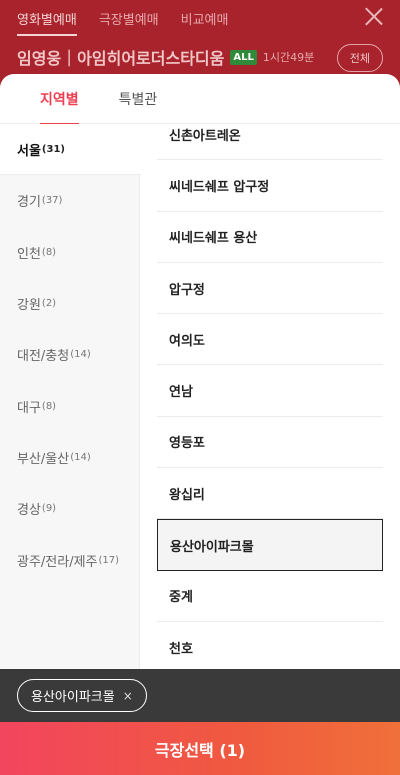 This screenshot has width=400, height=775. Describe the element at coordinates (69, 405) in the screenshot. I see `region-item: 대구 (8)` at that location.